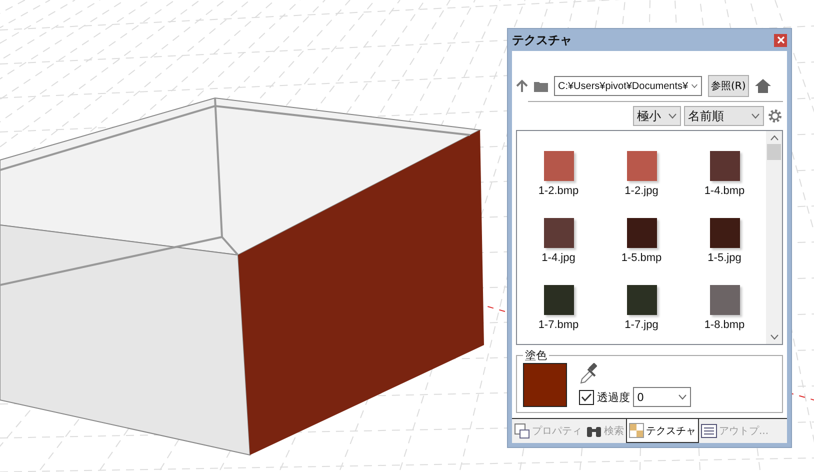  What do you see at coordinates (762, 86) in the screenshot?
I see `home-icon` at bounding box center [762, 86].